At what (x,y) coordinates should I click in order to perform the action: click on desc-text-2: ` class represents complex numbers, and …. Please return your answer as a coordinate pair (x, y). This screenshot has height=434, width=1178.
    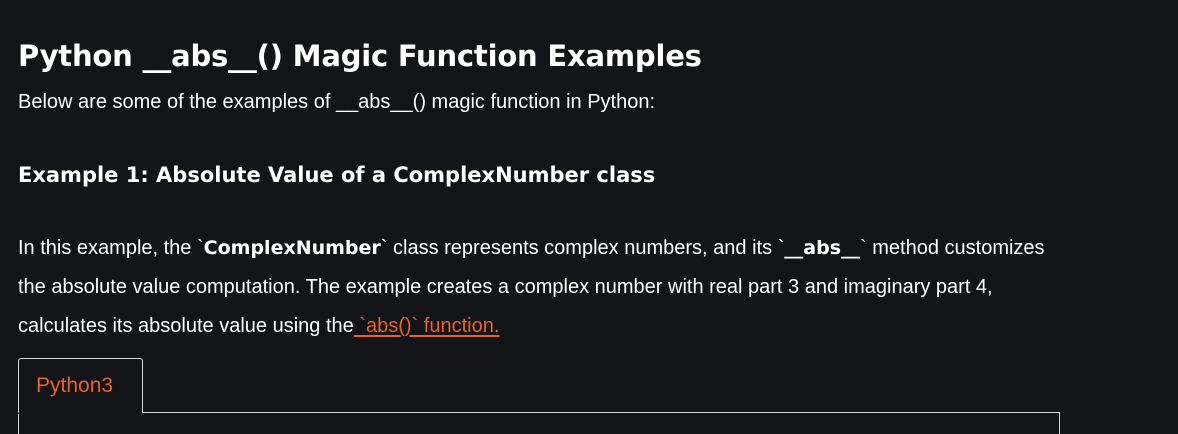
    Looking at the image, I should click on (582, 248).